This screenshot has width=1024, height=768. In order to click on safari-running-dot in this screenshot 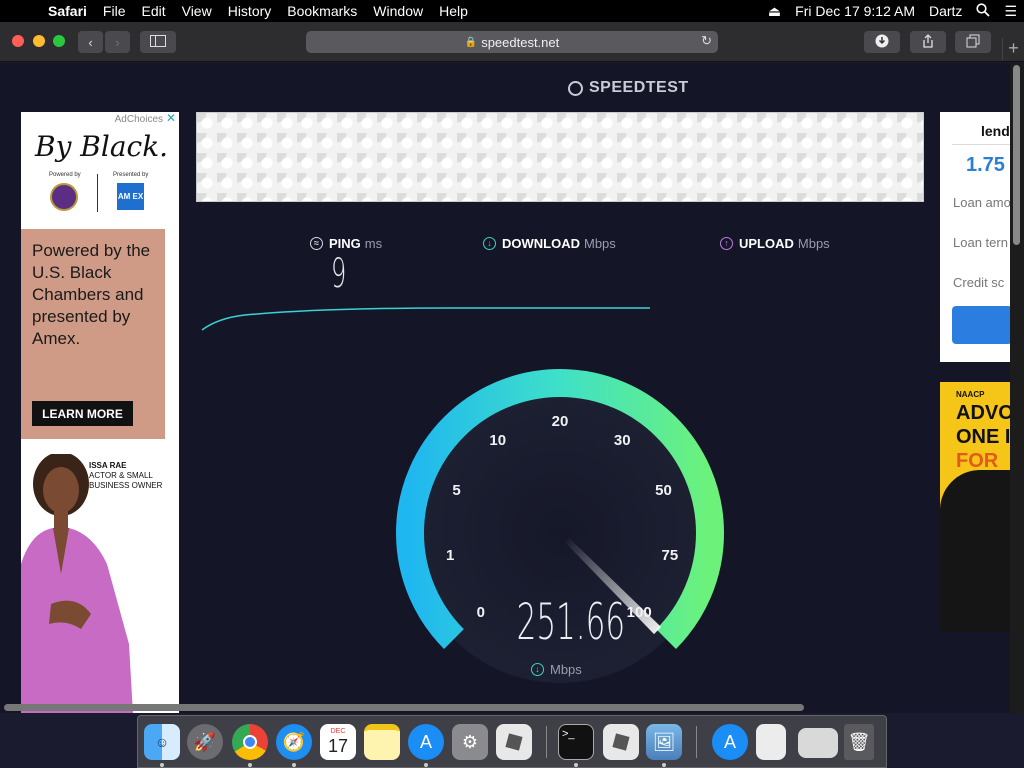, I will do `click(294, 765)`.